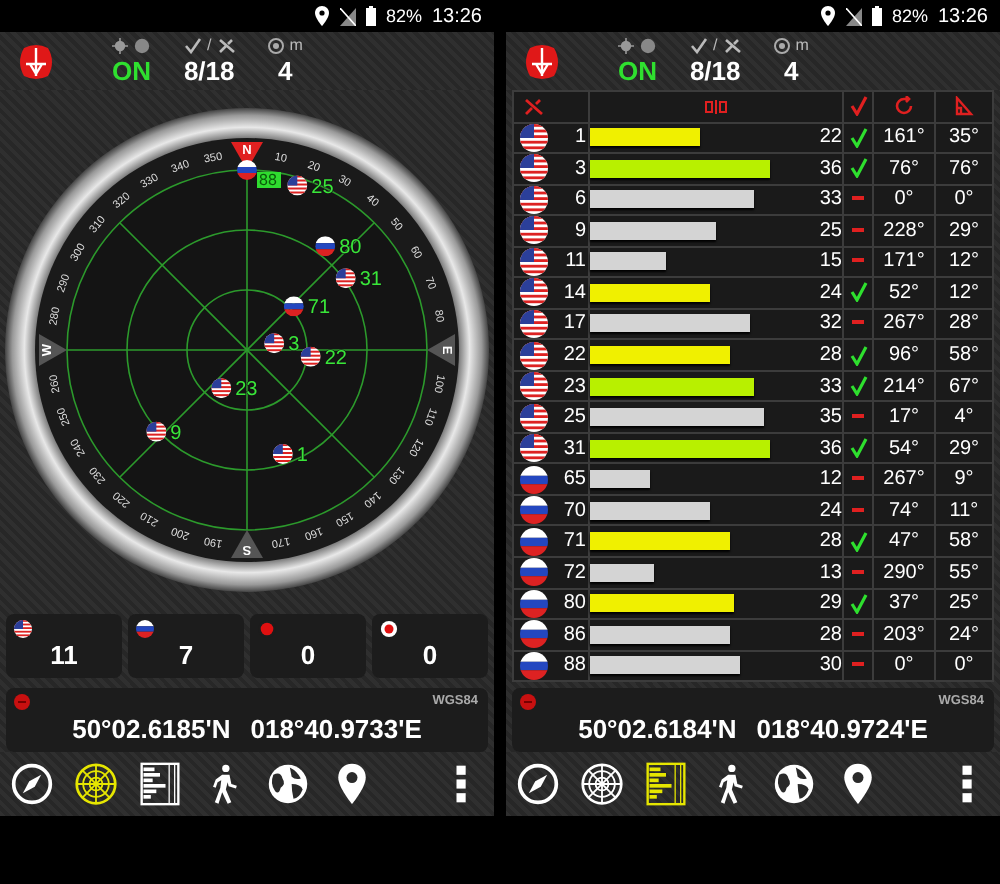  Describe the element at coordinates (186, 655) in the screenshot. I see `satellite-count: 7` at that location.